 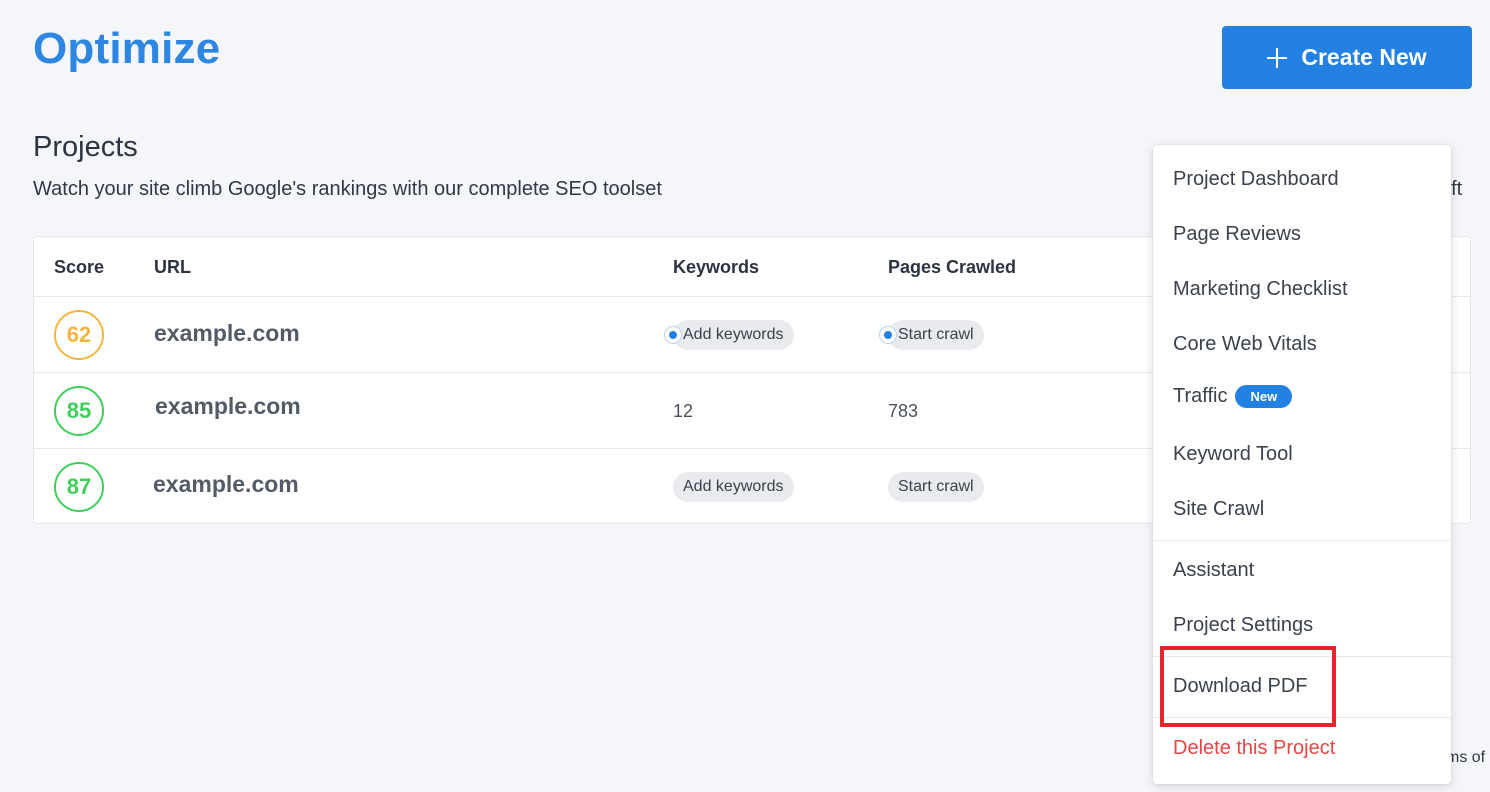 What do you see at coordinates (1256, 179) in the screenshot?
I see `menu-item-project-dashboard: Project Dashboard` at bounding box center [1256, 179].